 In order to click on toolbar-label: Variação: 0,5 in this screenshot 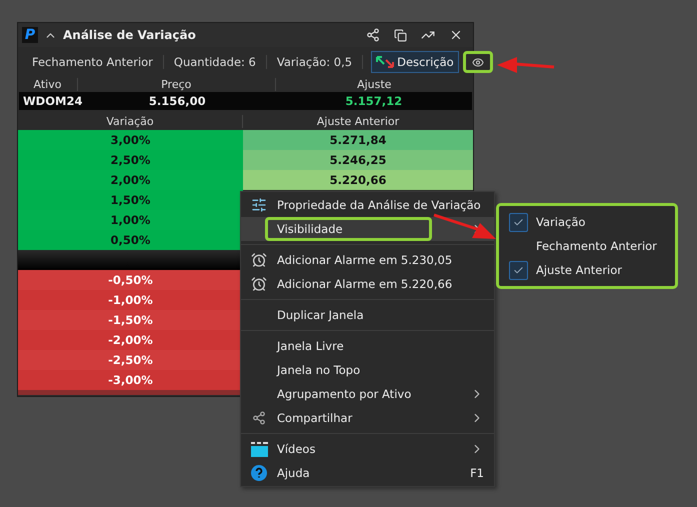, I will do `click(315, 62)`.